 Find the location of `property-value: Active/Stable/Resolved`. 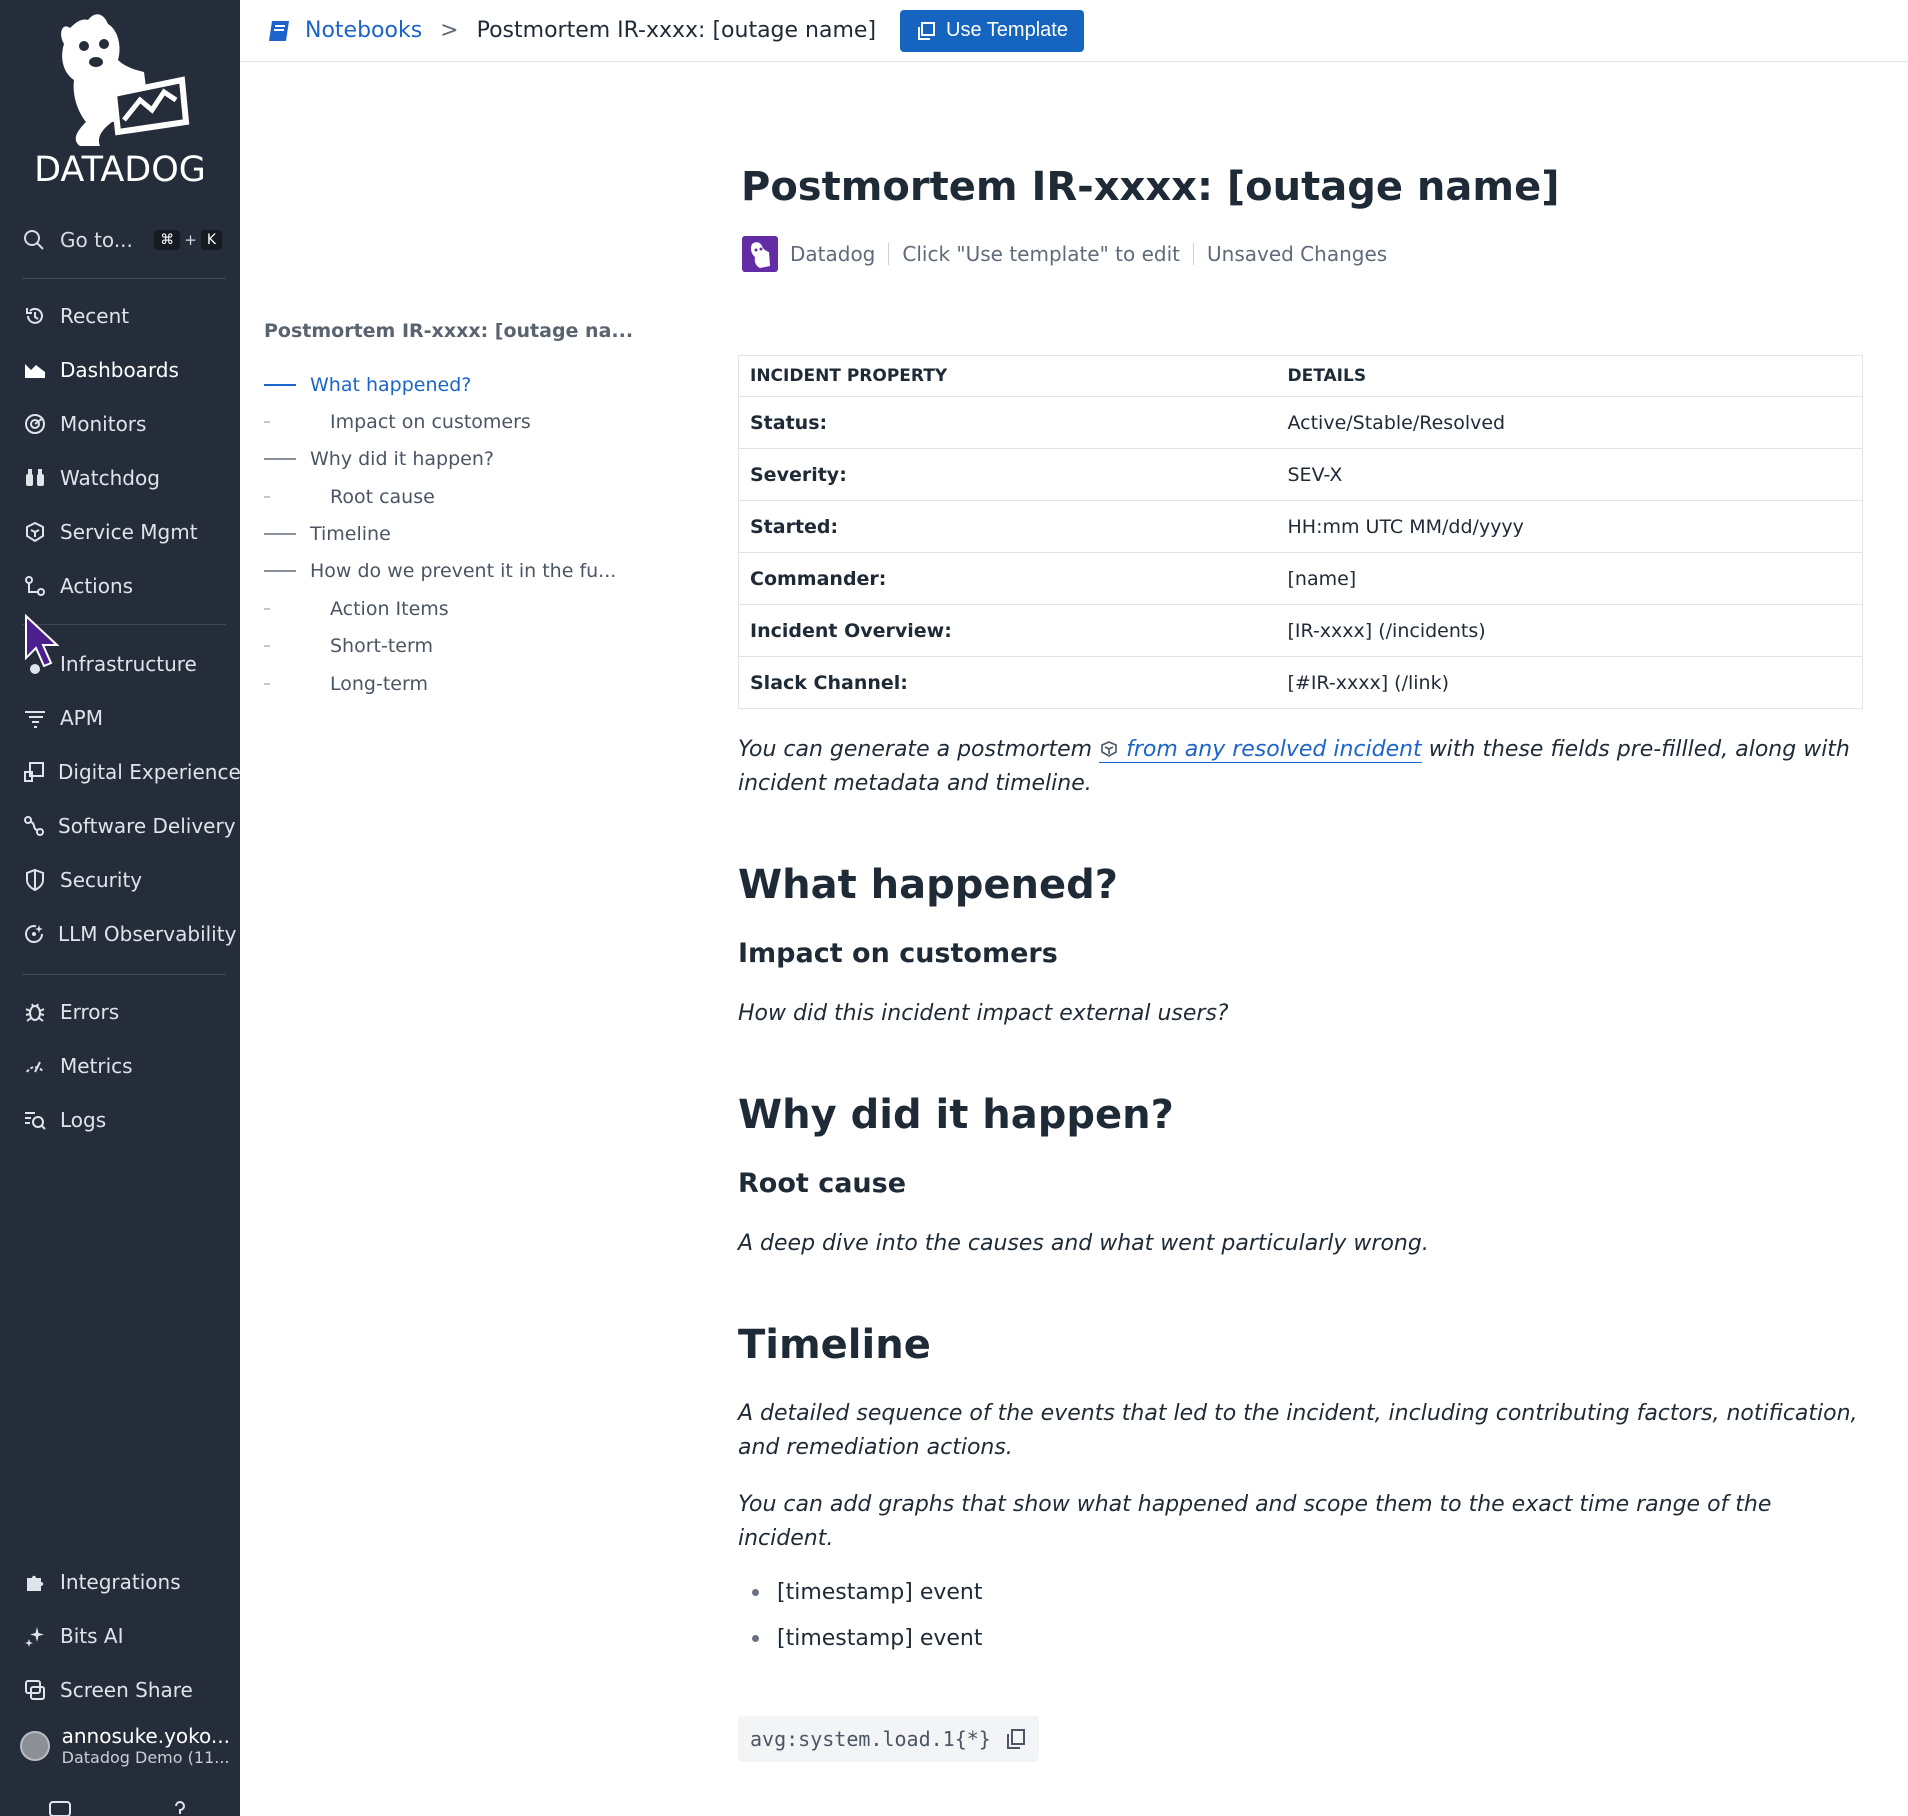

property-value: Active/Stable/Resolved is located at coordinates (1569, 422).